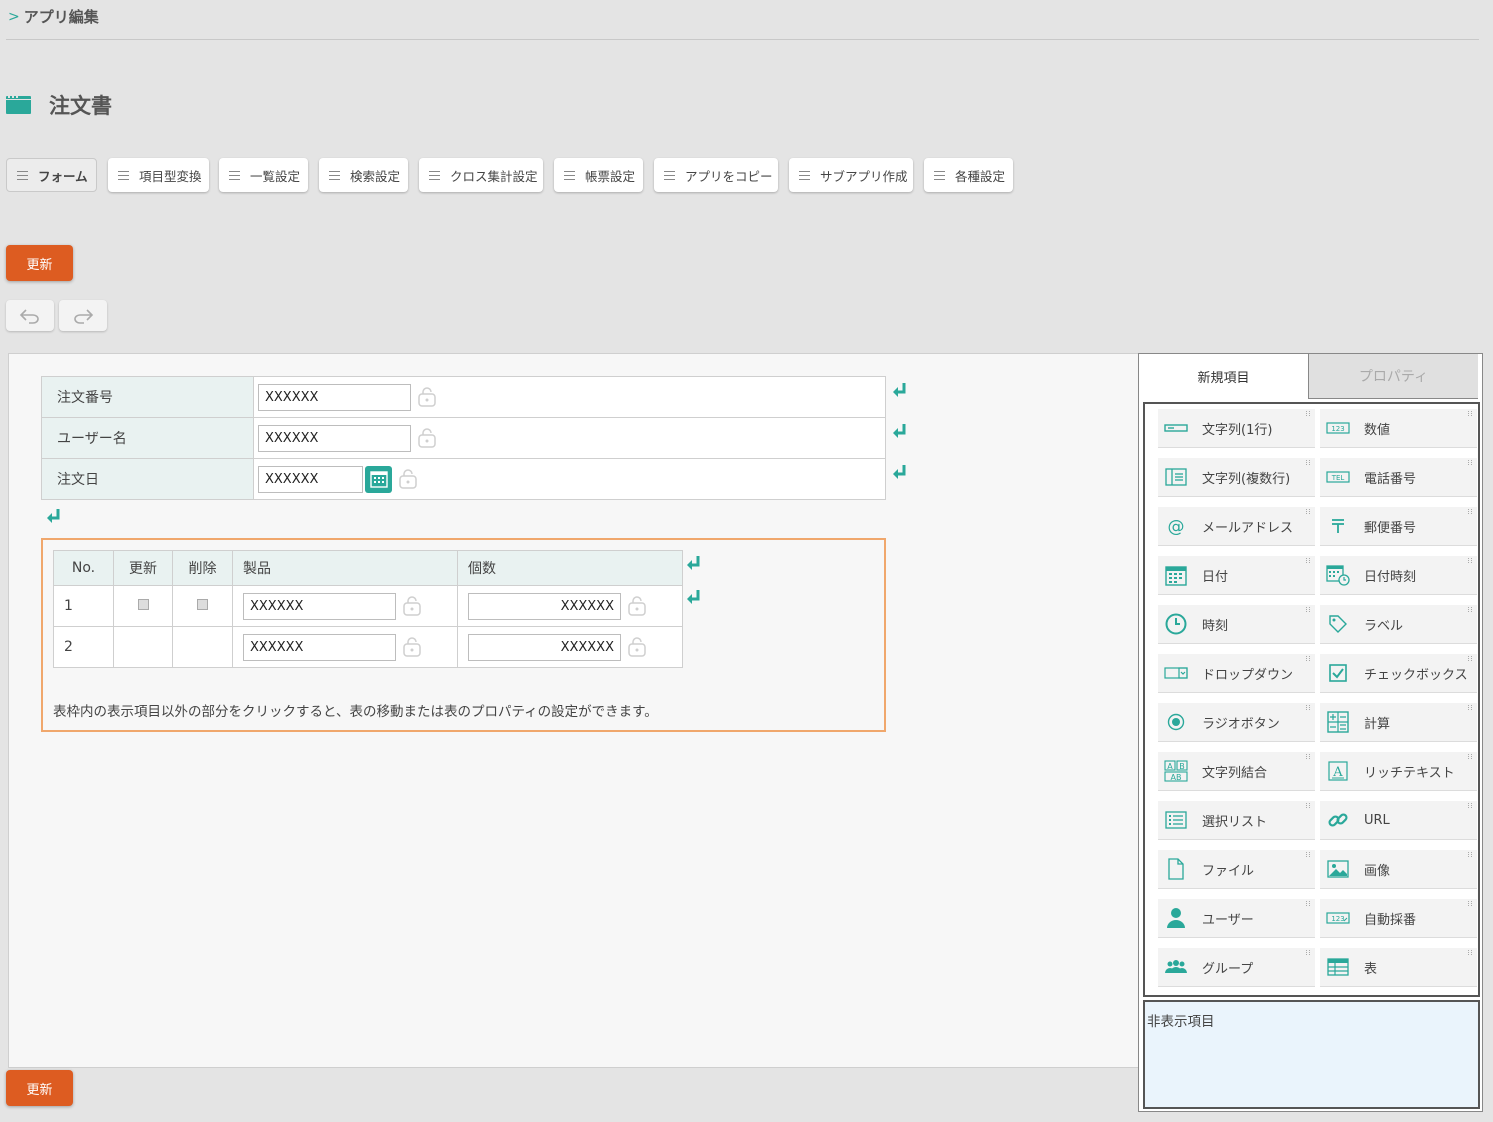 The height and width of the screenshot is (1122, 1493). I want to click on postal-mark-icon, so click(1337, 526).